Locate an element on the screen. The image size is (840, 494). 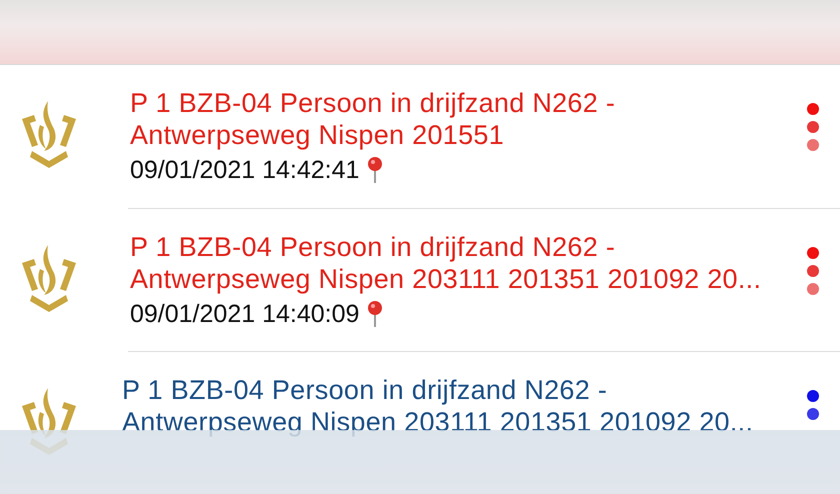
incident-title: P 1 BZB-04 Persoon in drijfzand N262 - Antwerpseweg Nispen 201551 is located at coordinates (456, 119).